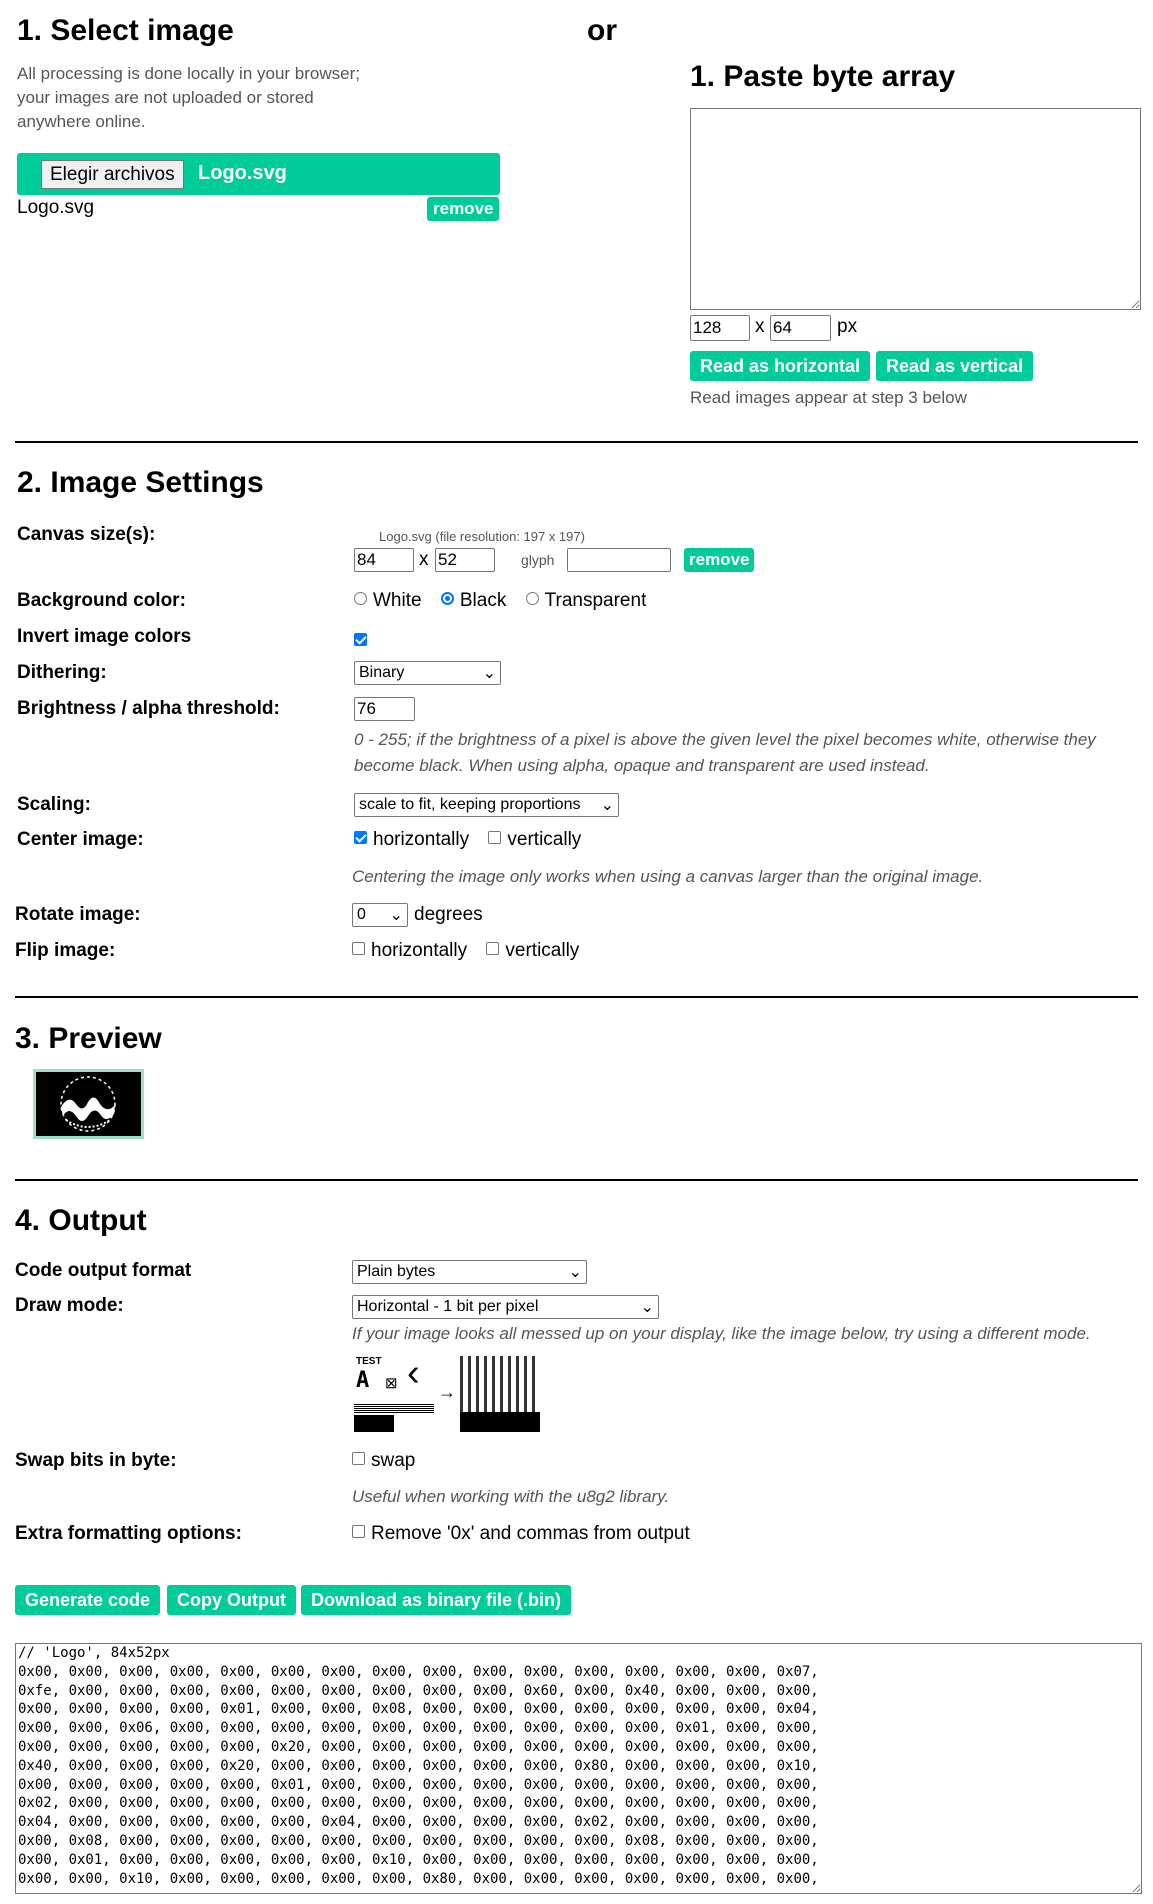  What do you see at coordinates (532, 950) in the screenshot?
I see `flip-vertical-checkbox: vertically` at bounding box center [532, 950].